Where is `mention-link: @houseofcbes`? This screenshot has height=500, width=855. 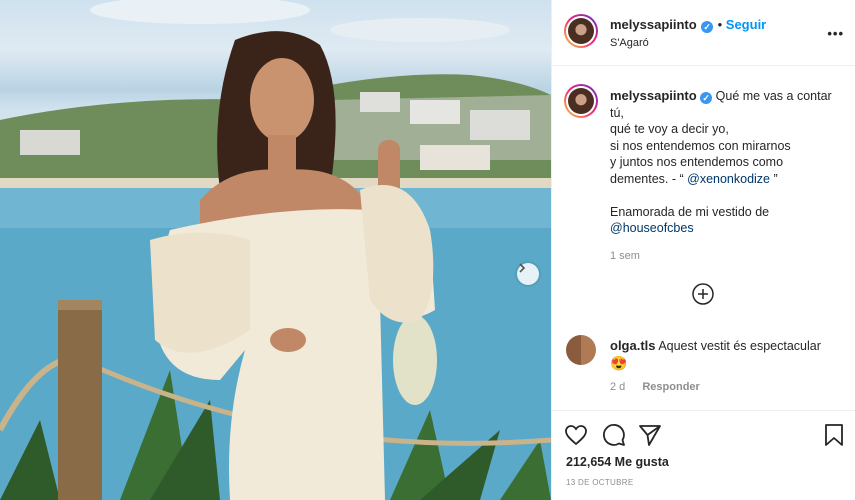 mention-link: @houseofcbes is located at coordinates (652, 228).